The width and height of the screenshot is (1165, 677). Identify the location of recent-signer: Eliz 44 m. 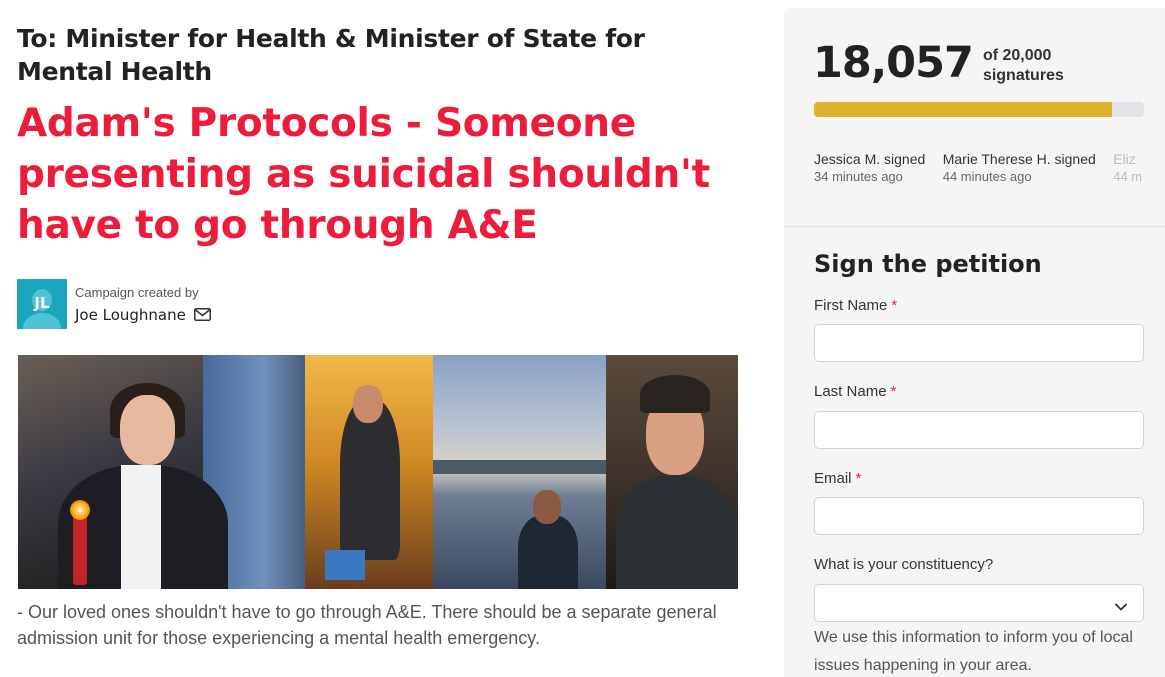
(1127, 168).